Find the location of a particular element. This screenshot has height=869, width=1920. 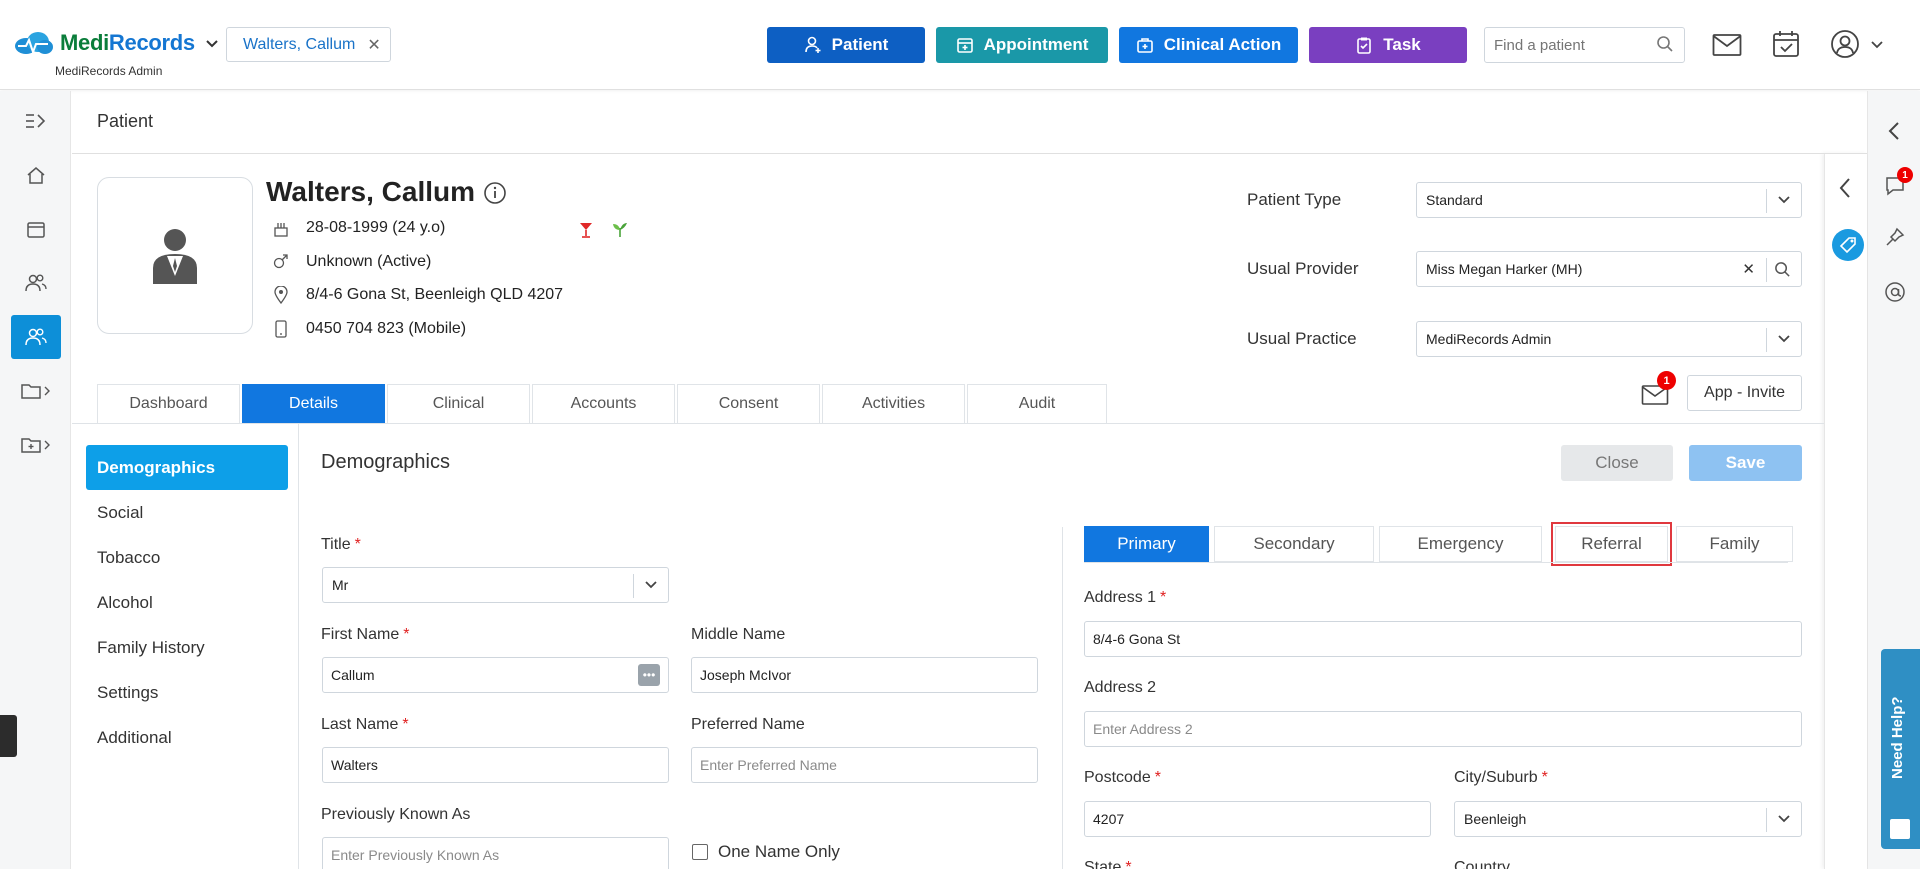

user-profile-icon is located at coordinates (1845, 44).